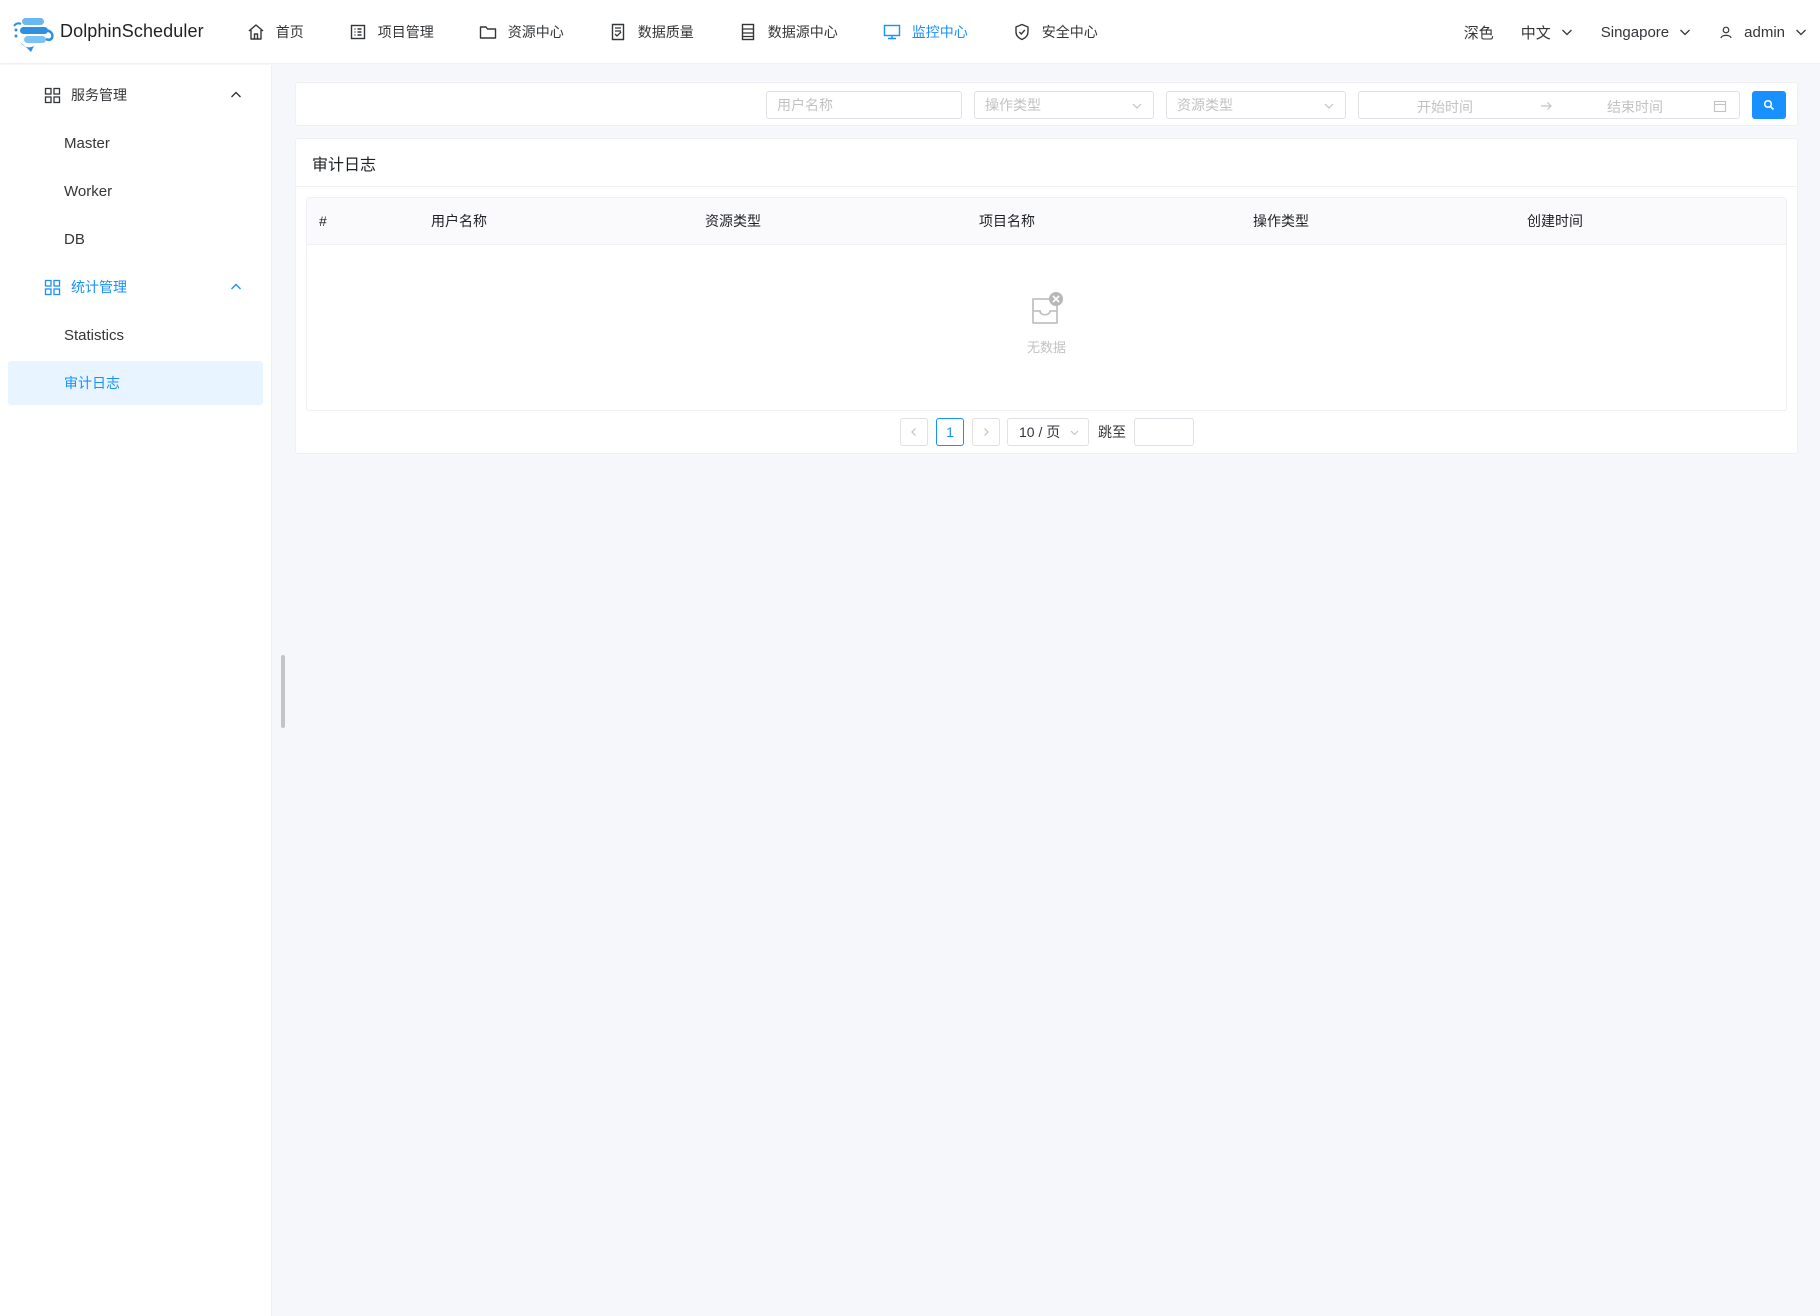 The width and height of the screenshot is (1820, 1316). What do you see at coordinates (135, 335) in the screenshot?
I see `sidebar-item-statistics: Statistics` at bounding box center [135, 335].